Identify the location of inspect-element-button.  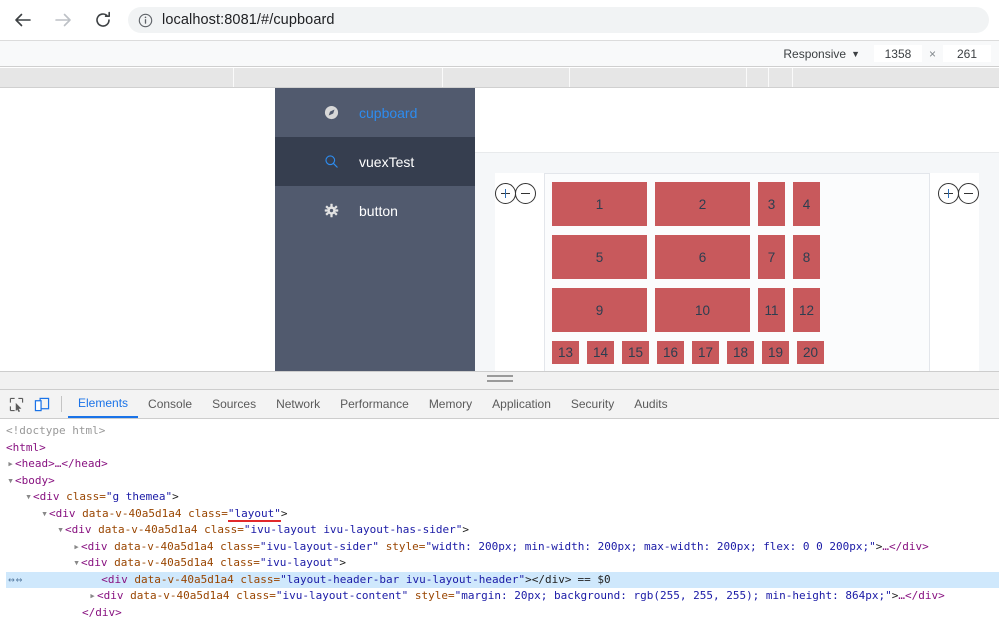
(16, 404).